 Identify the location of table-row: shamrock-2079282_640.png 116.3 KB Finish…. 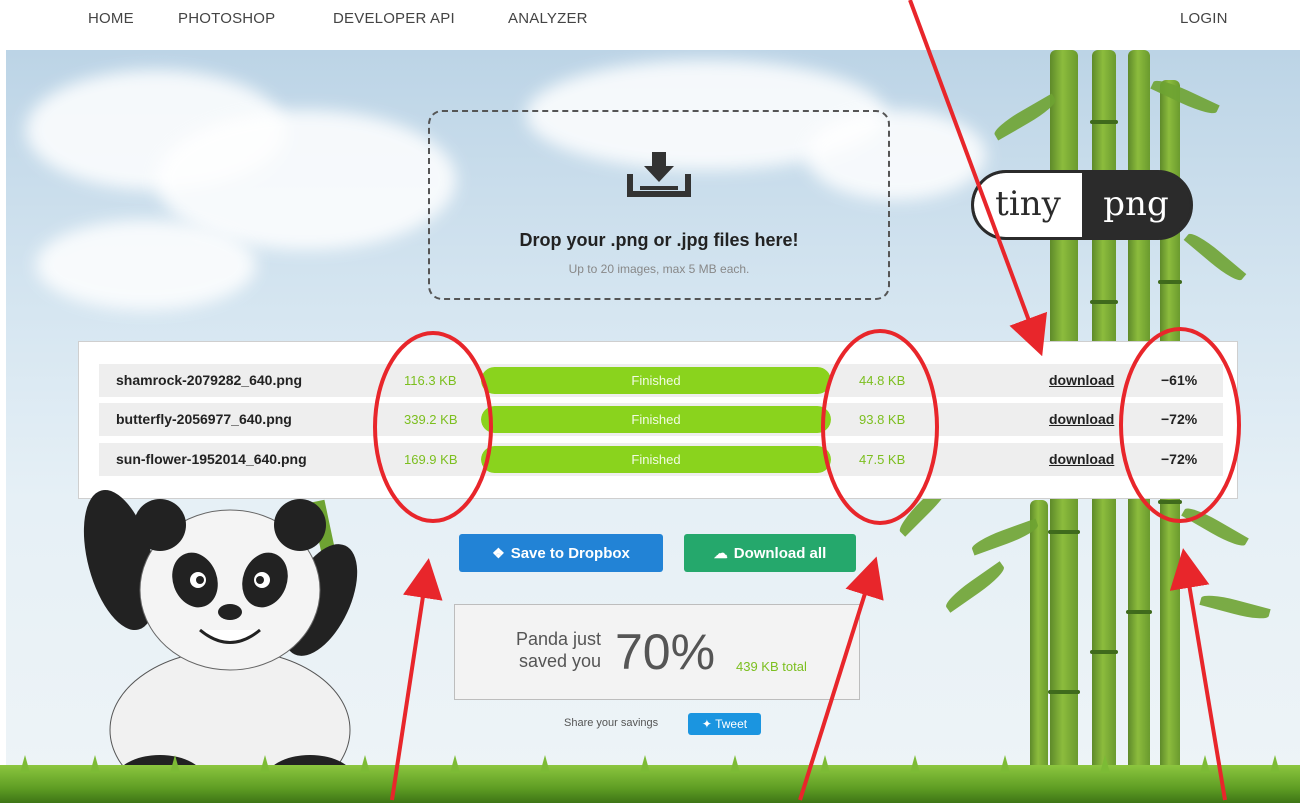
(661, 380).